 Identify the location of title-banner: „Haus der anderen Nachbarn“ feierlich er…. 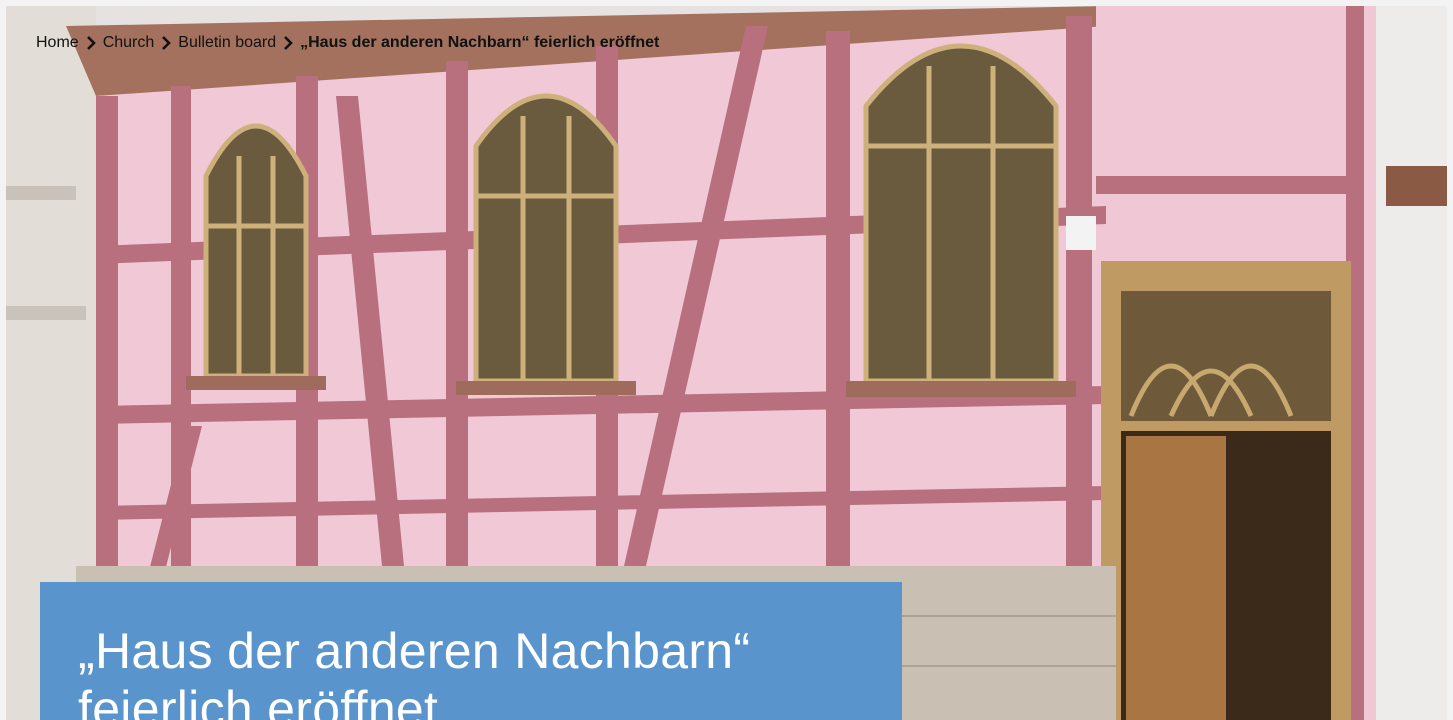
(471, 651).